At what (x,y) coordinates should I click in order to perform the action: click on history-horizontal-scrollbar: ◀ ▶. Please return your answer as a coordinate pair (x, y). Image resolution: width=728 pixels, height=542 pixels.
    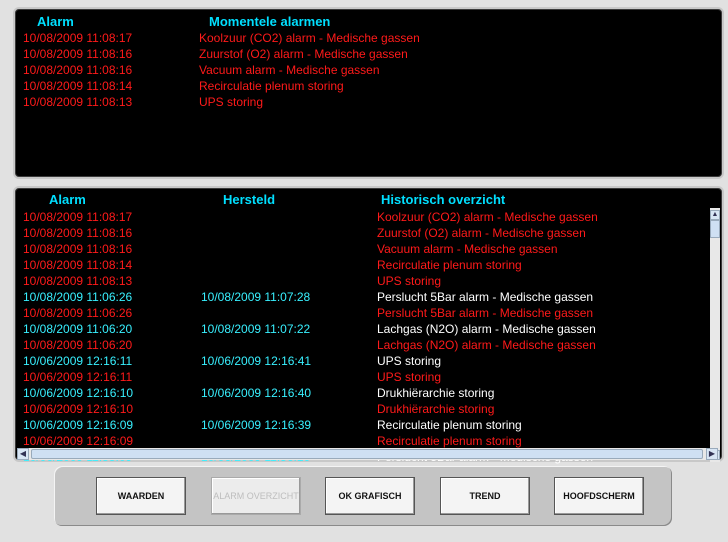
    Looking at the image, I should click on (367, 454).